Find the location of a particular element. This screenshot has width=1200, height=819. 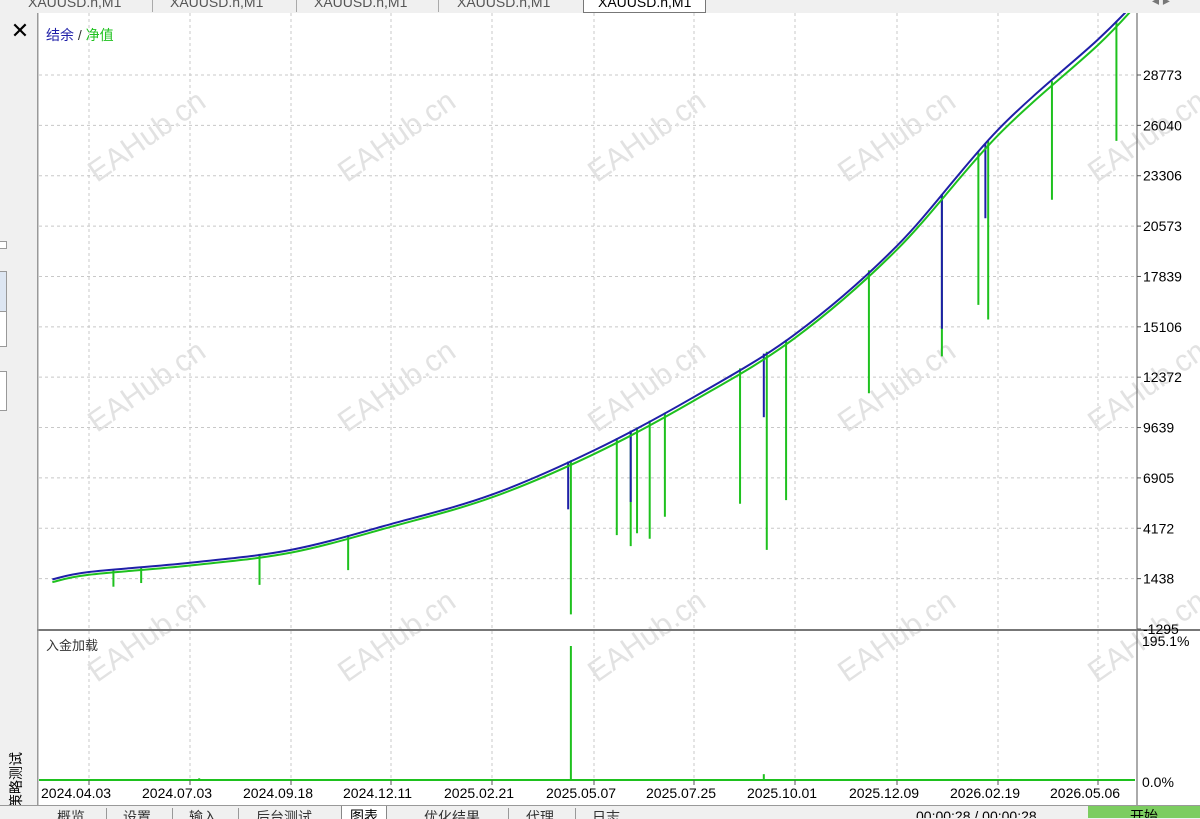

tab-journal: 日志 is located at coordinates (606, 813).